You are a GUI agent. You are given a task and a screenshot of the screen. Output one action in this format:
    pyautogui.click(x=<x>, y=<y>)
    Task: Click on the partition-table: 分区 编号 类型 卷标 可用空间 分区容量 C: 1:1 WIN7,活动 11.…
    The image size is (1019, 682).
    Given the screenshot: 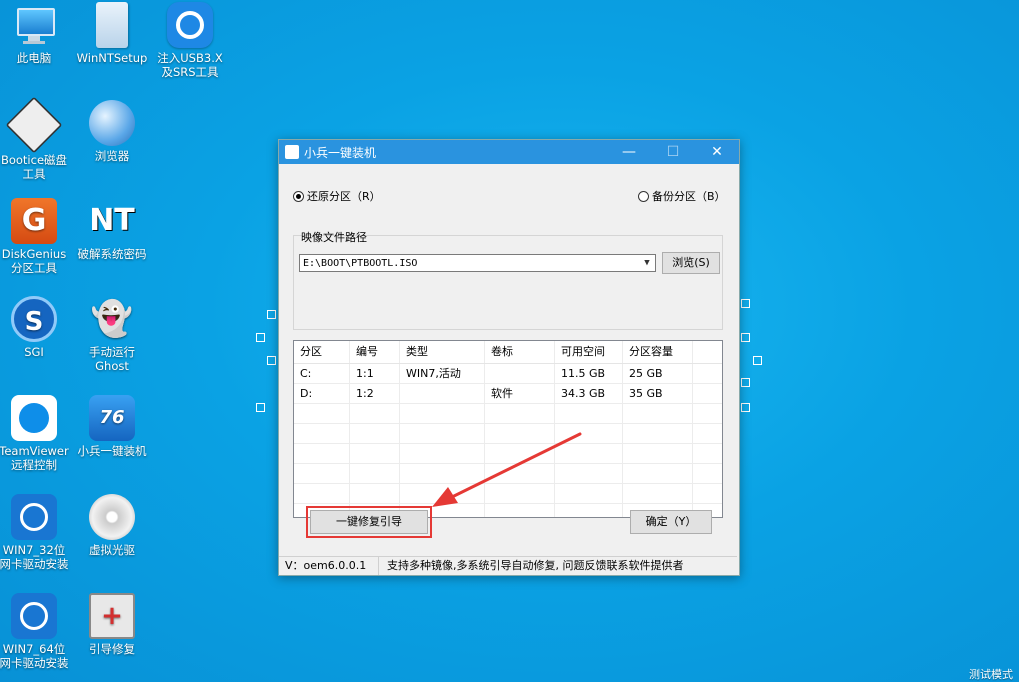 What is the action you would take?
    pyautogui.click(x=508, y=429)
    